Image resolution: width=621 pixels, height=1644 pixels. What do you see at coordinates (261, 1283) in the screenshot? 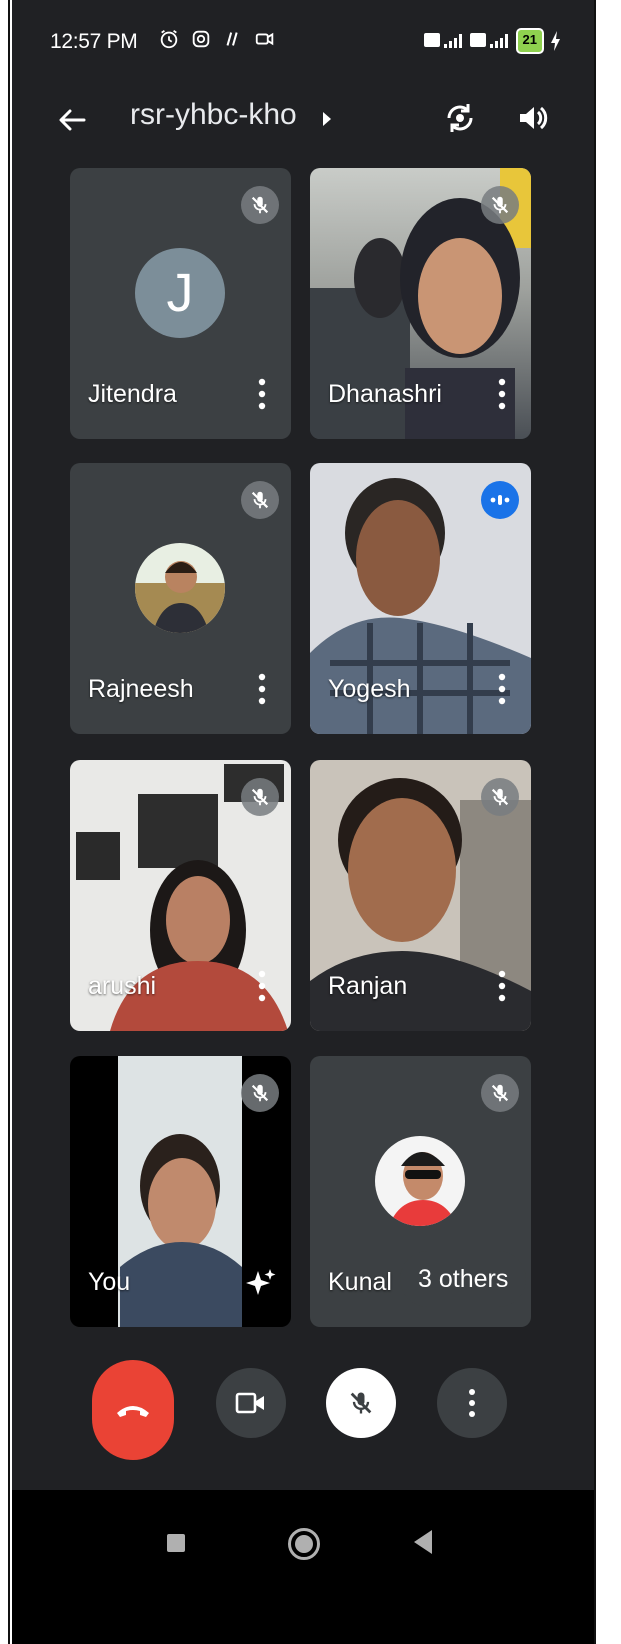
I see `sparkle-effects-icon` at bounding box center [261, 1283].